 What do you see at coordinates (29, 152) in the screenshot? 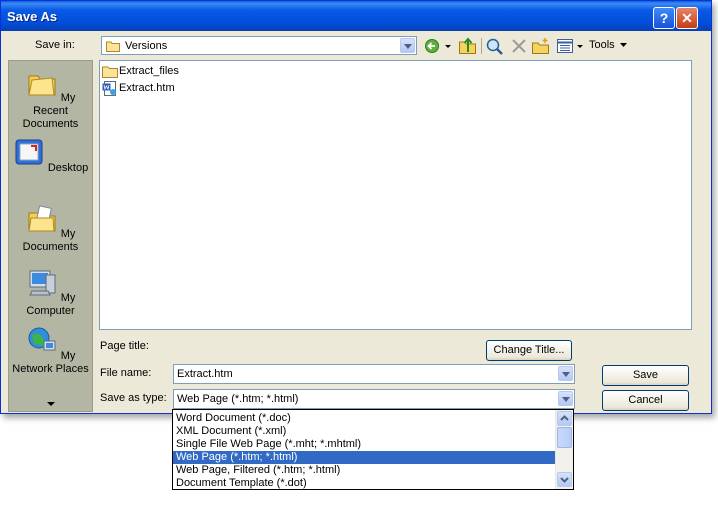
I see `desktop-icon` at bounding box center [29, 152].